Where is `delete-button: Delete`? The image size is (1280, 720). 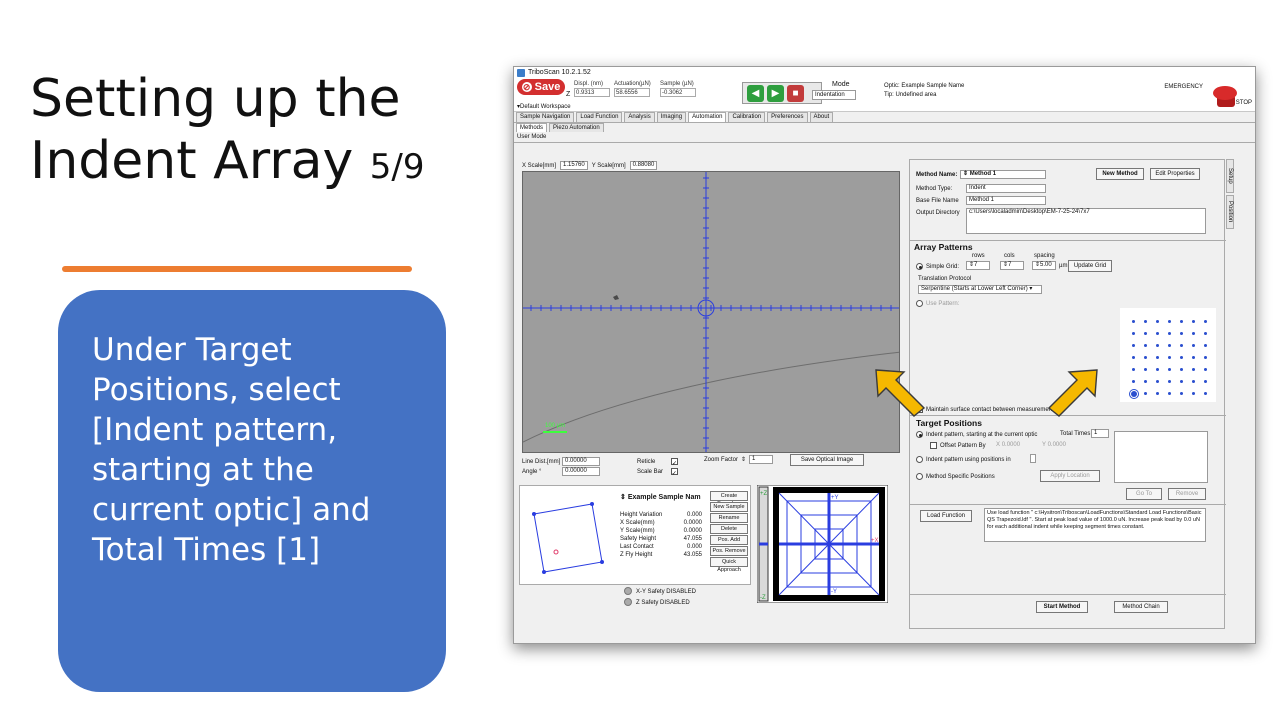 delete-button: Delete is located at coordinates (729, 529).